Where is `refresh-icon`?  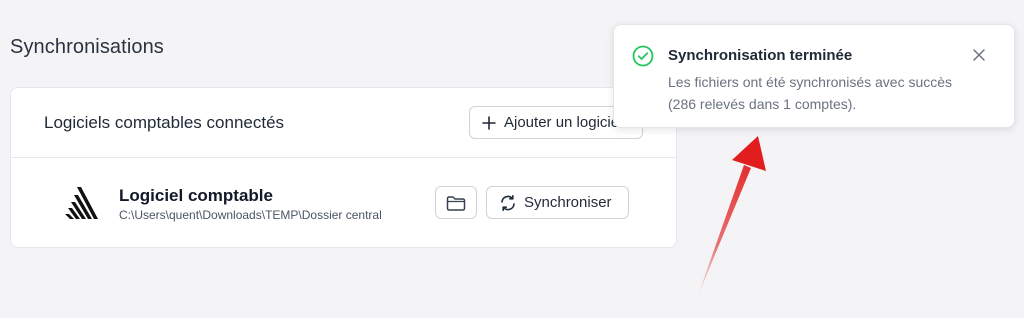
refresh-icon is located at coordinates (508, 202).